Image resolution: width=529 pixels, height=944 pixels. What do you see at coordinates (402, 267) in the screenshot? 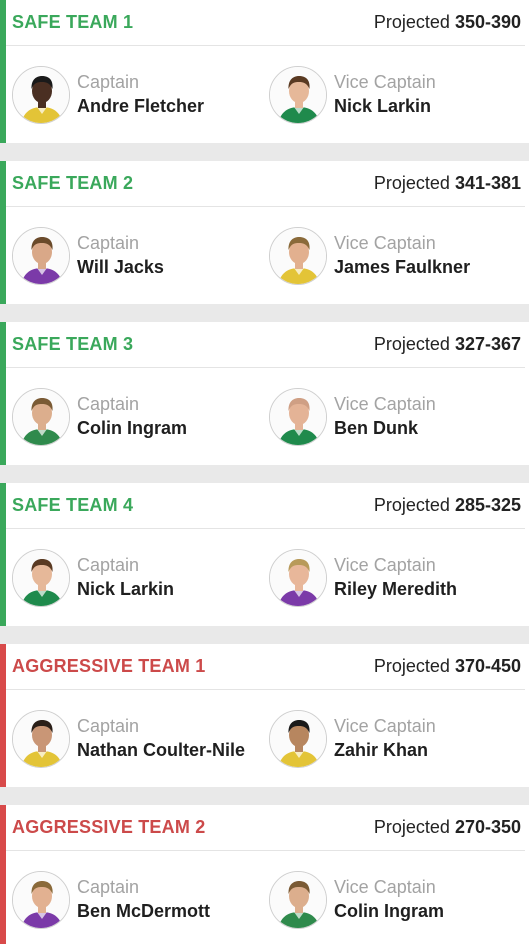
I see `vice-captain-name: James Faulkner` at bounding box center [402, 267].